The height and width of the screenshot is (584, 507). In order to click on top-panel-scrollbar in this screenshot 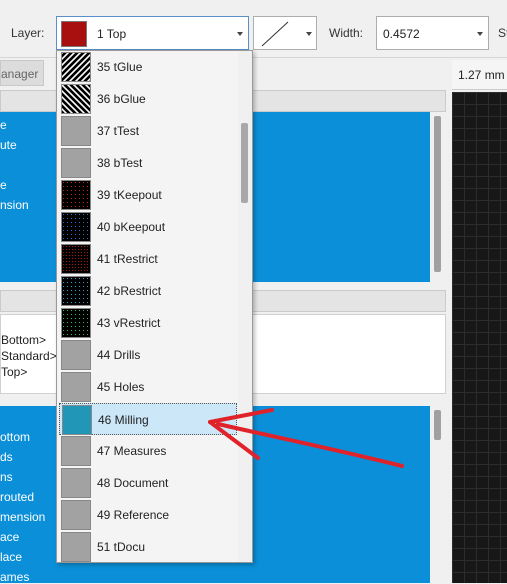, I will do `click(438, 197)`.